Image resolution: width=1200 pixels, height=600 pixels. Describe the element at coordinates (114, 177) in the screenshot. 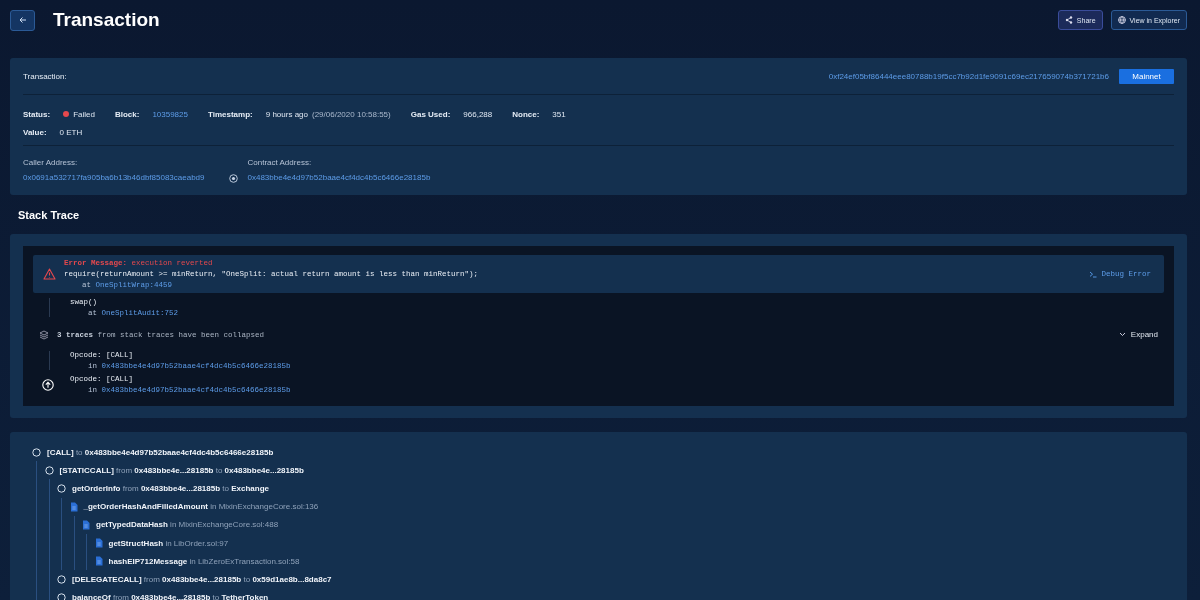

I see `caller-address-link: 0x0691a532717fa905ba6b13b46dbf85083caeabd9` at that location.